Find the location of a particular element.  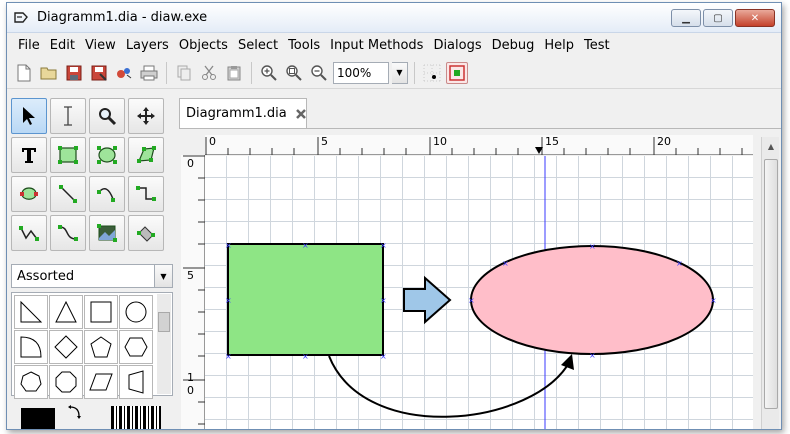

sheet-dropdown-button: ▼ is located at coordinates (163, 276).